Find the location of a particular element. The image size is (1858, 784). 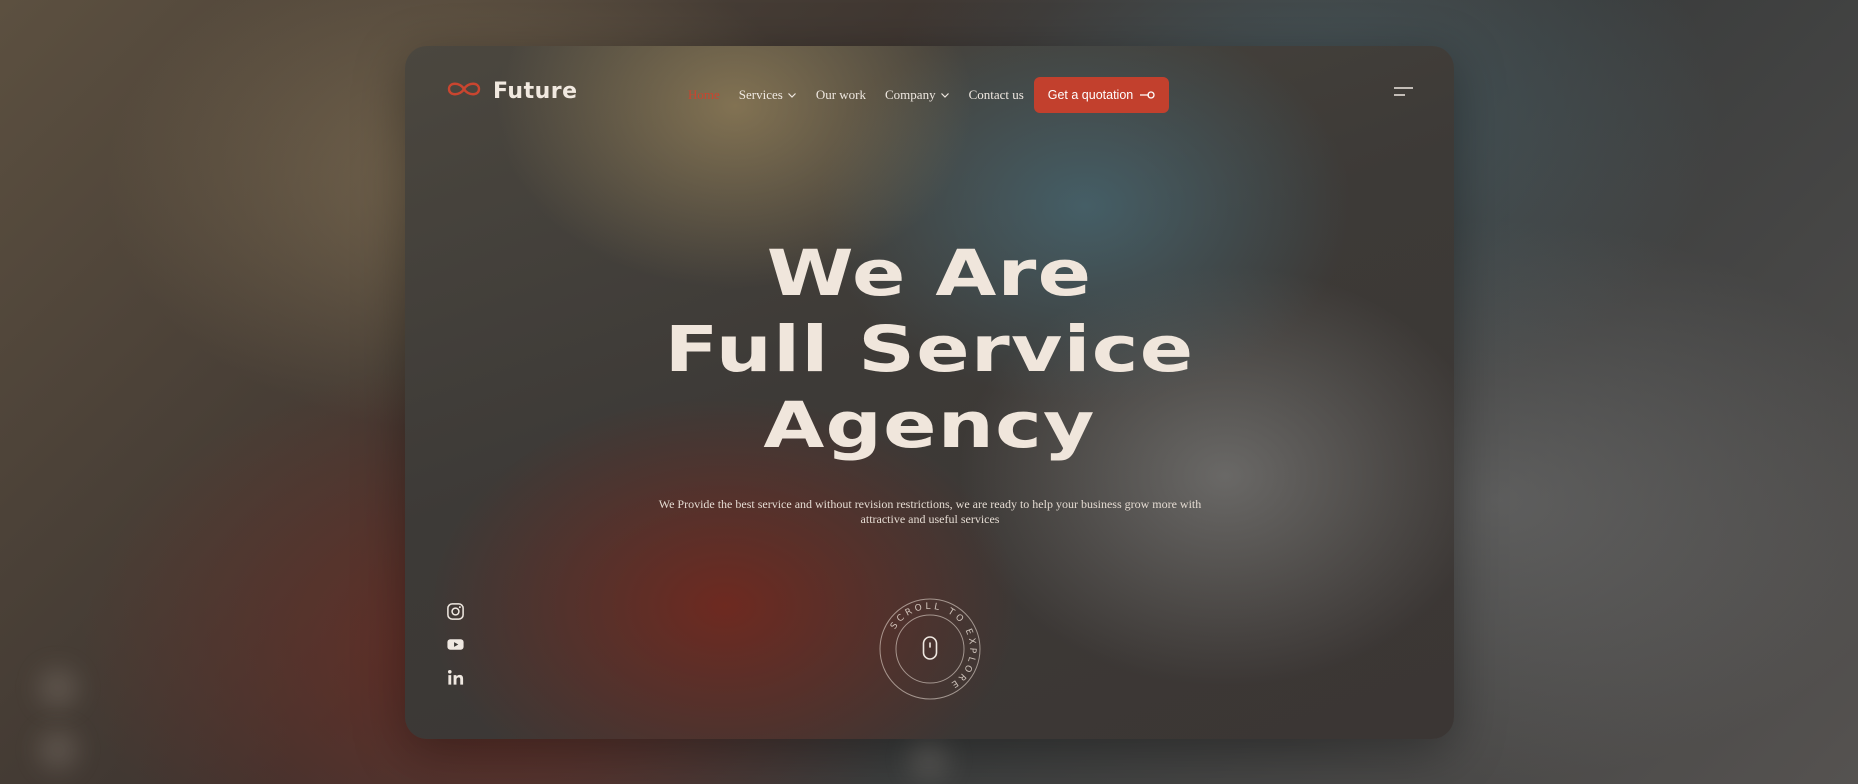

hero-line: Full Service is located at coordinates (929, 349).